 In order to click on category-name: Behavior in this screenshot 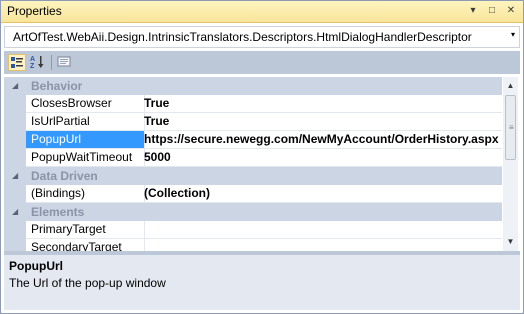, I will do `click(57, 86)`.